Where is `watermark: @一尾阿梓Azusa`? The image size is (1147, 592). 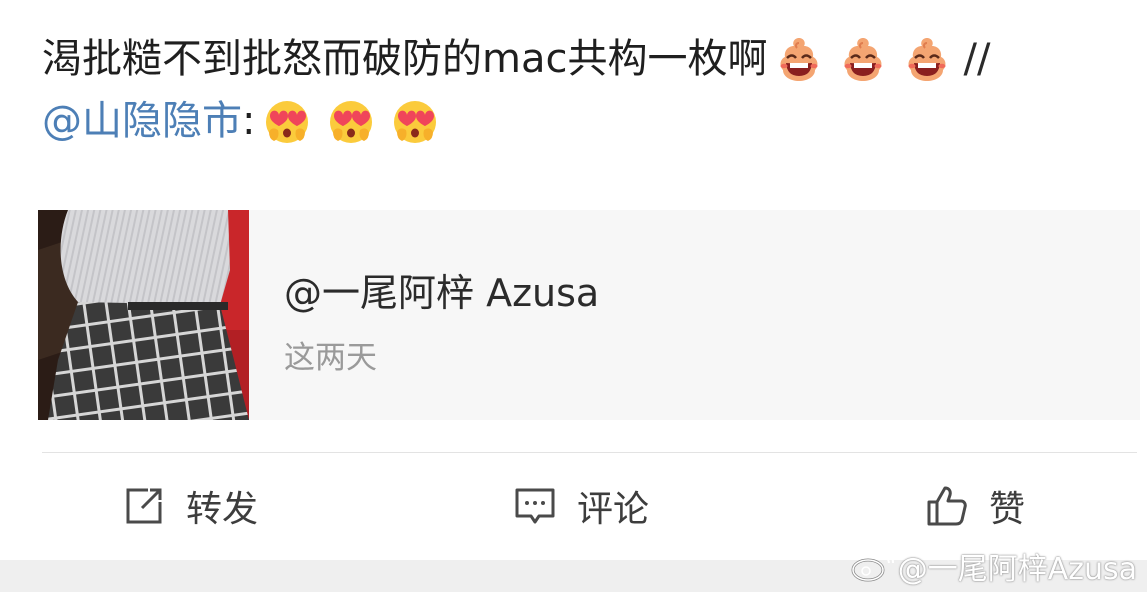 watermark: @一尾阿梓Azusa is located at coordinates (993, 566).